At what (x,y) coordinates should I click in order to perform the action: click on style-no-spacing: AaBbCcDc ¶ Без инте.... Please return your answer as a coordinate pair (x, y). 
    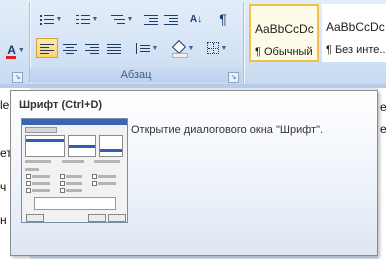
    Looking at the image, I should click on (354, 33).